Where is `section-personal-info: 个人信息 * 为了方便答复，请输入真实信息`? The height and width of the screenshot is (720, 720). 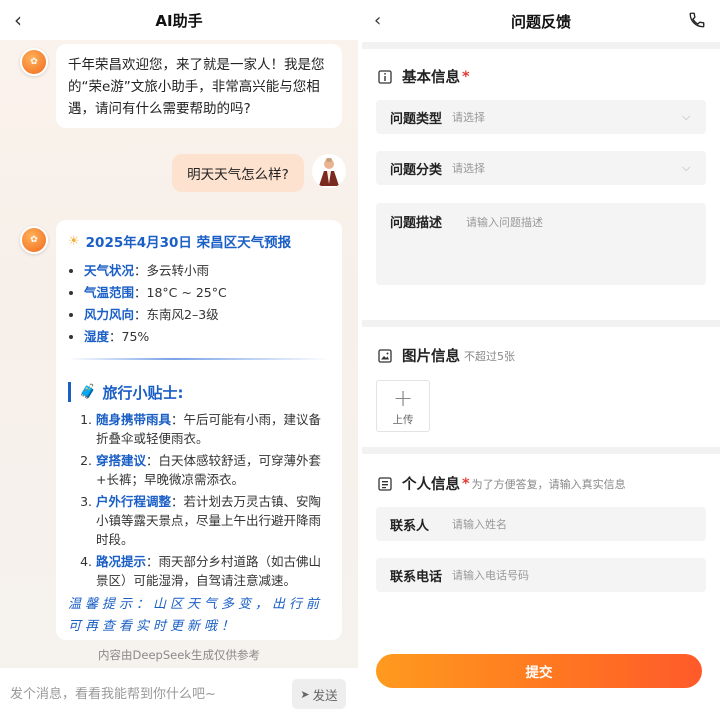
section-personal-info: 个人信息 * 为了方便答复，请输入真实信息 is located at coordinates (502, 483).